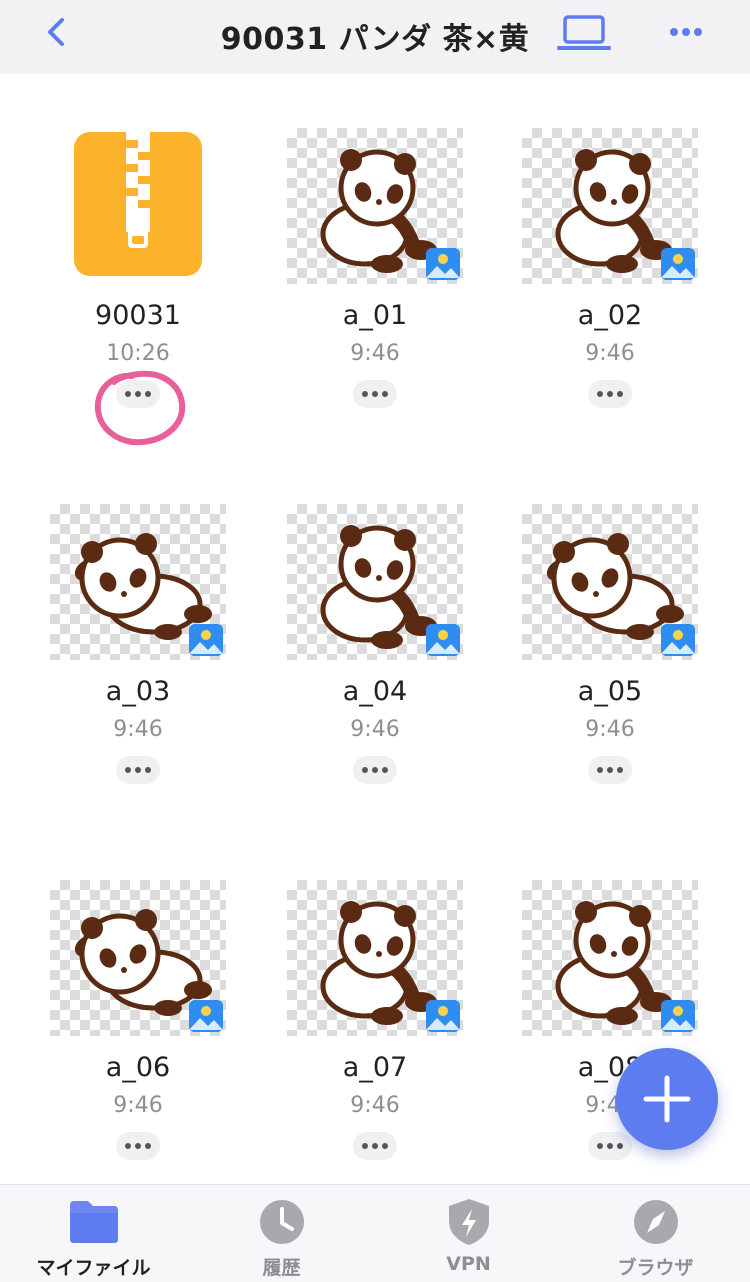  Describe the element at coordinates (138, 674) in the screenshot. I see `file-item-a_03: a_03 9:46` at that location.